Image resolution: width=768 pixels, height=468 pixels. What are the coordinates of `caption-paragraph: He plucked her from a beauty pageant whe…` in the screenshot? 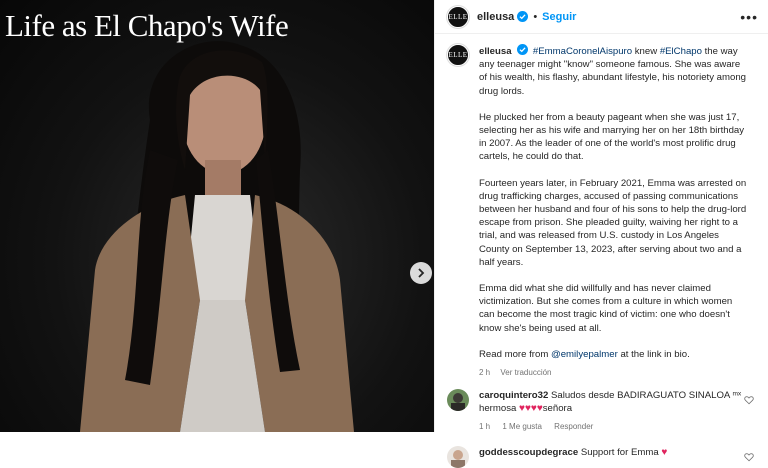 It's located at (612, 137).